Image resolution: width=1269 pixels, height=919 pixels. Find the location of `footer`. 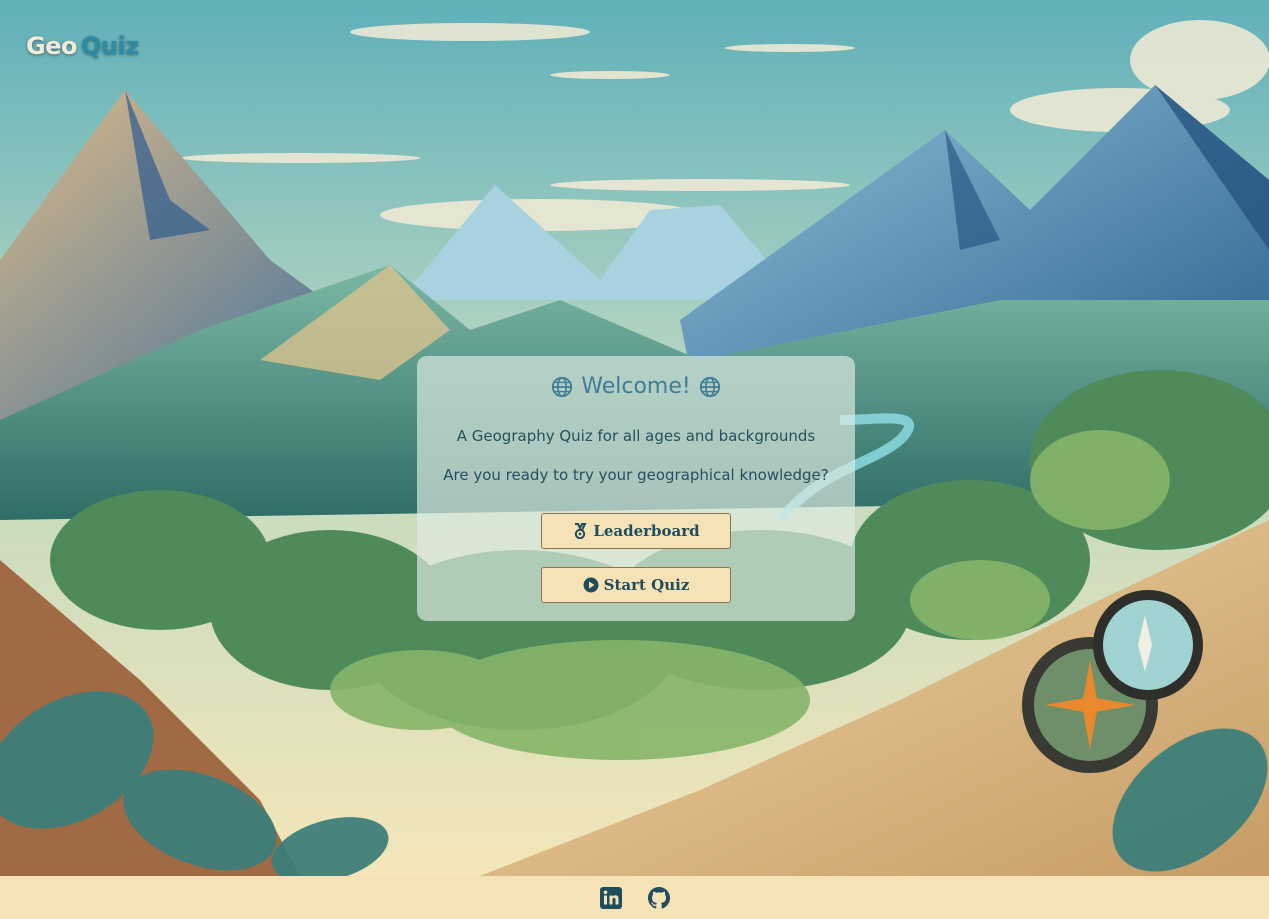

footer is located at coordinates (634, 897).